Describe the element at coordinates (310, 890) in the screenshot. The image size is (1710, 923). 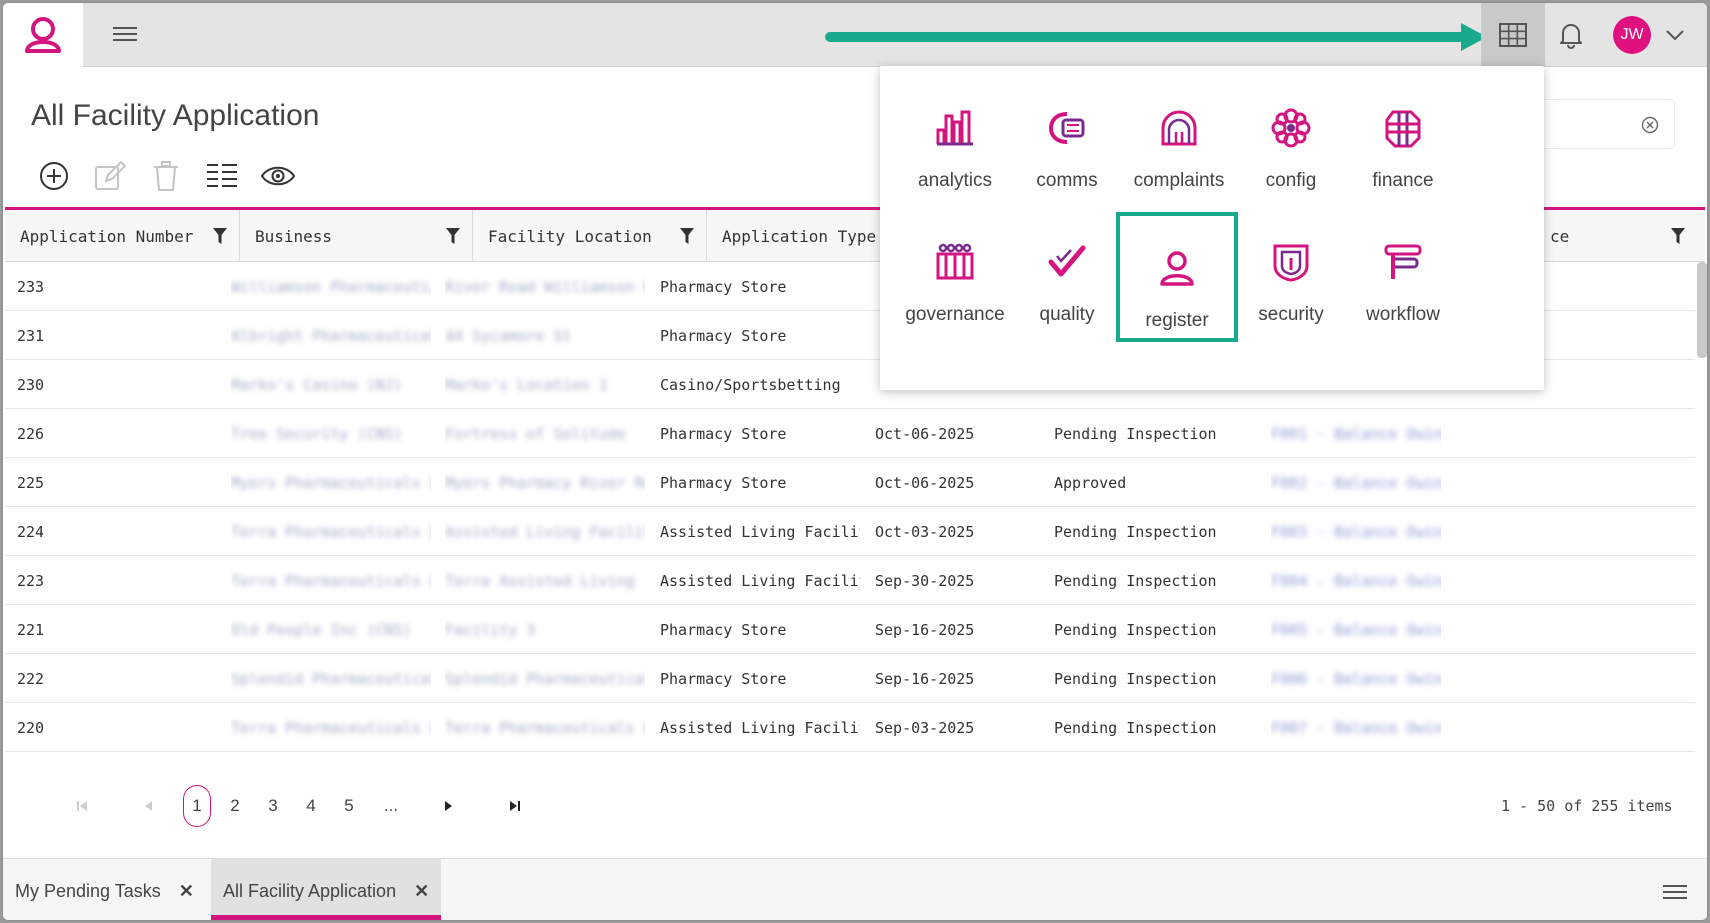
I see `tab-label: All Facility Application` at that location.